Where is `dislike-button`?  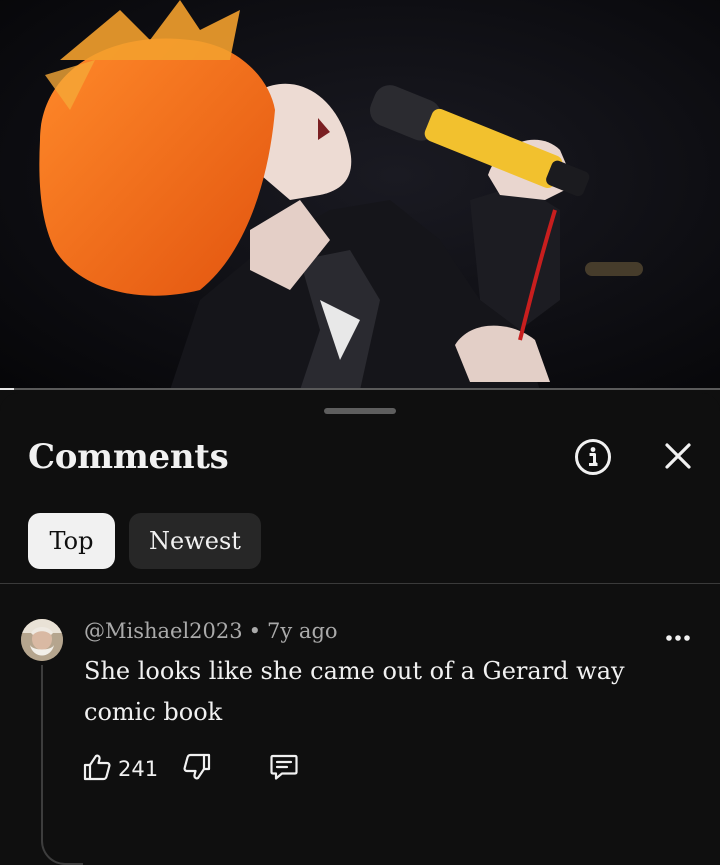 dislike-button is located at coordinates (197, 769).